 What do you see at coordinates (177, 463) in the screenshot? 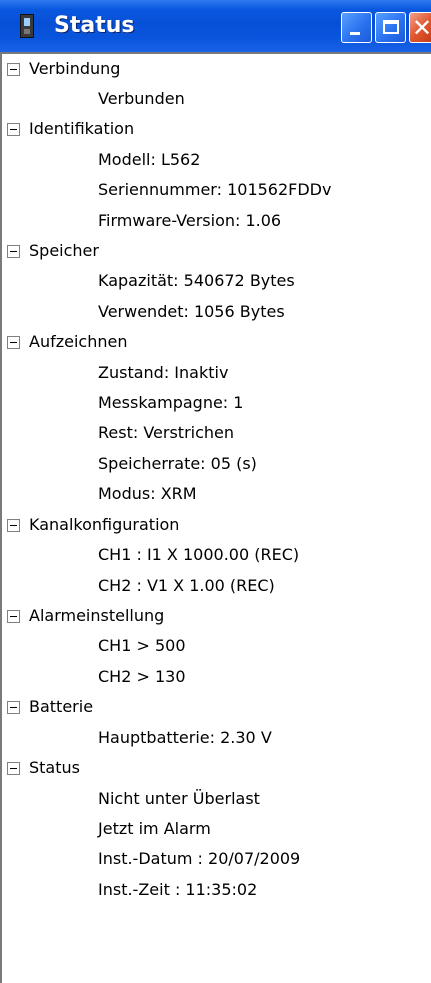
I see `tree-leaf: Speicherrate: 05 (s)` at bounding box center [177, 463].